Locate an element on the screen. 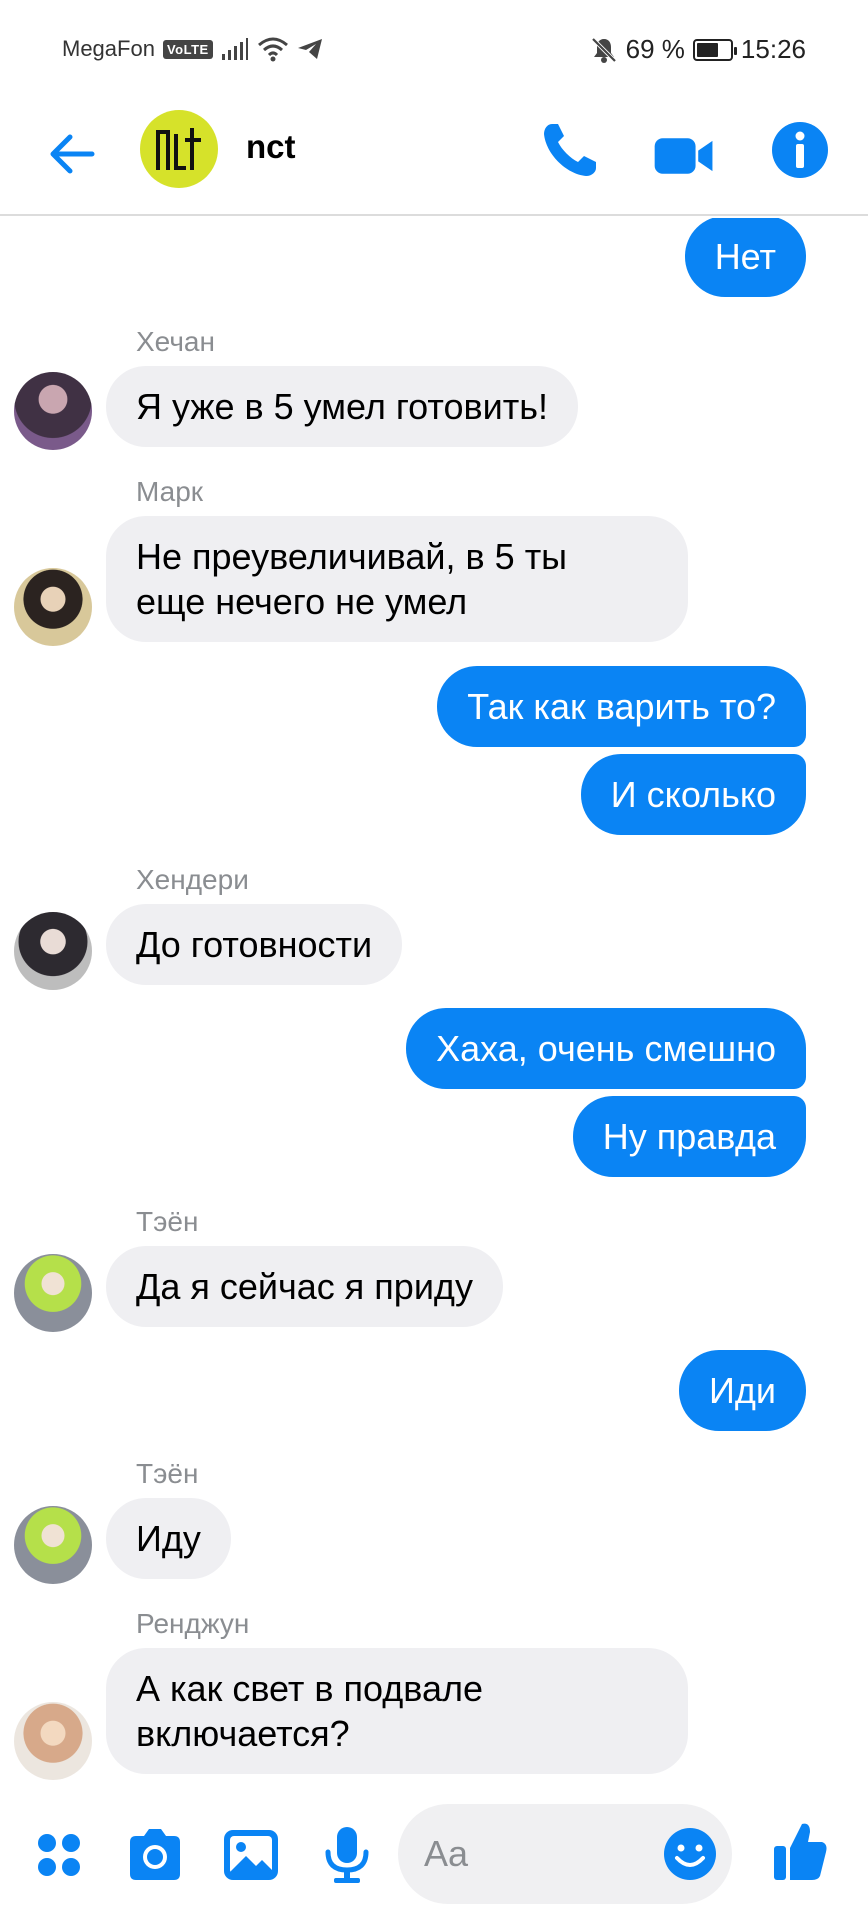  status-bar: MegaFon VoLTE 69 % 15:26 is located at coordinates (434, 50).